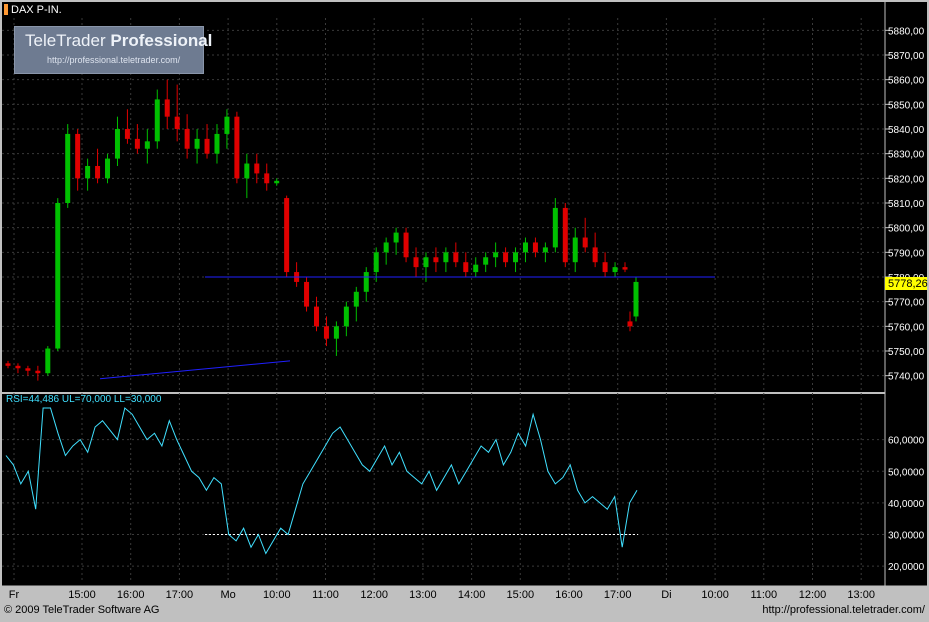  Describe the element at coordinates (65, 40) in the screenshot. I see `watermark-brand-light: TeleTrader` at that location.